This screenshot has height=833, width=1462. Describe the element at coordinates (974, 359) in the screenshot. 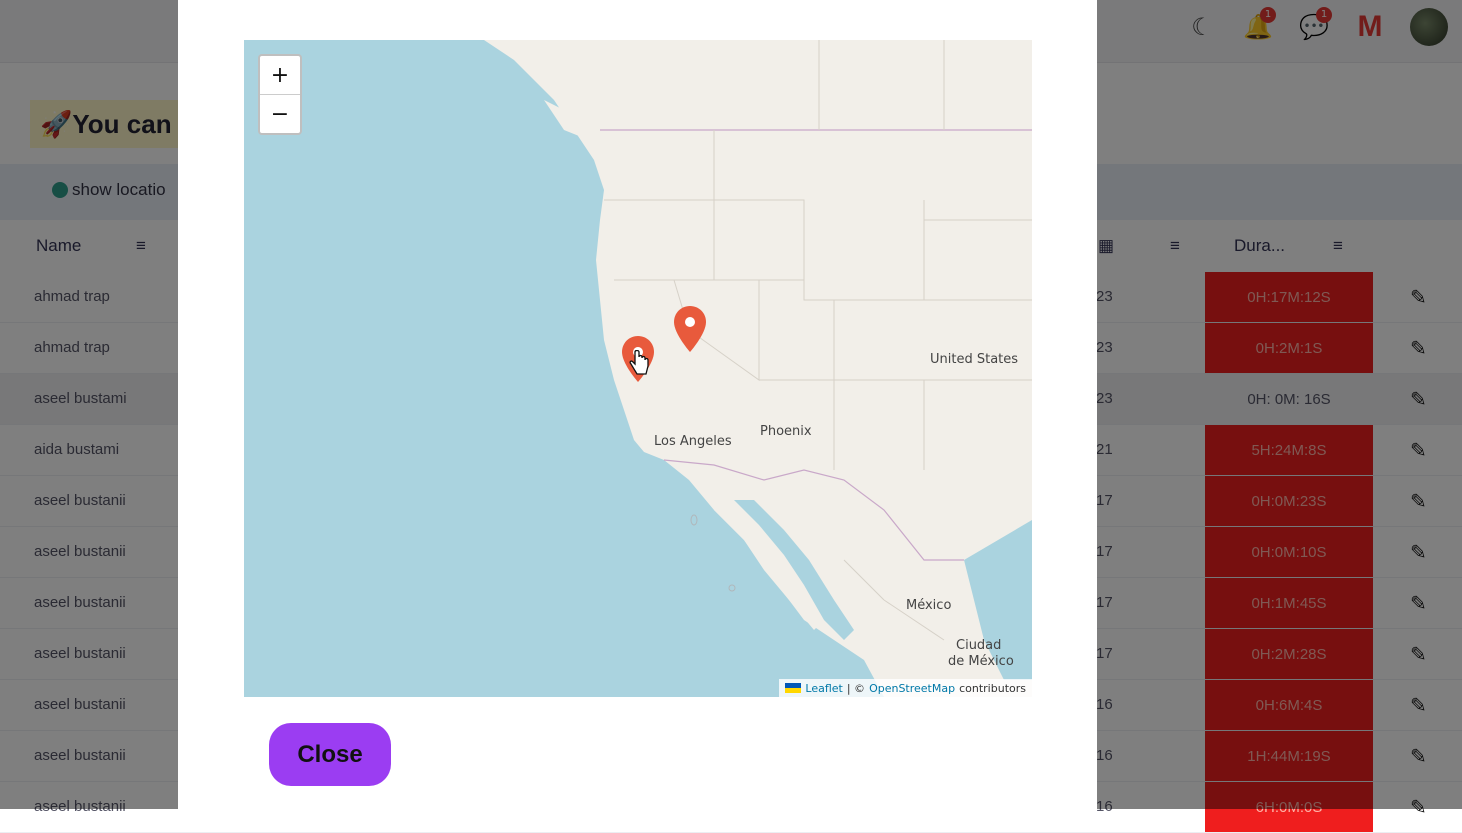

I see `map-label-united-states: United States` at that location.